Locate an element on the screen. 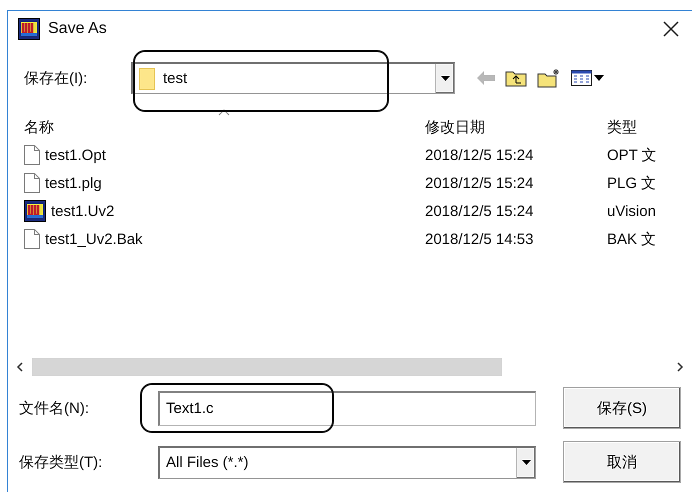 This screenshot has height=492, width=692. file-type-label: 保存类型(T): is located at coordinates (61, 462).